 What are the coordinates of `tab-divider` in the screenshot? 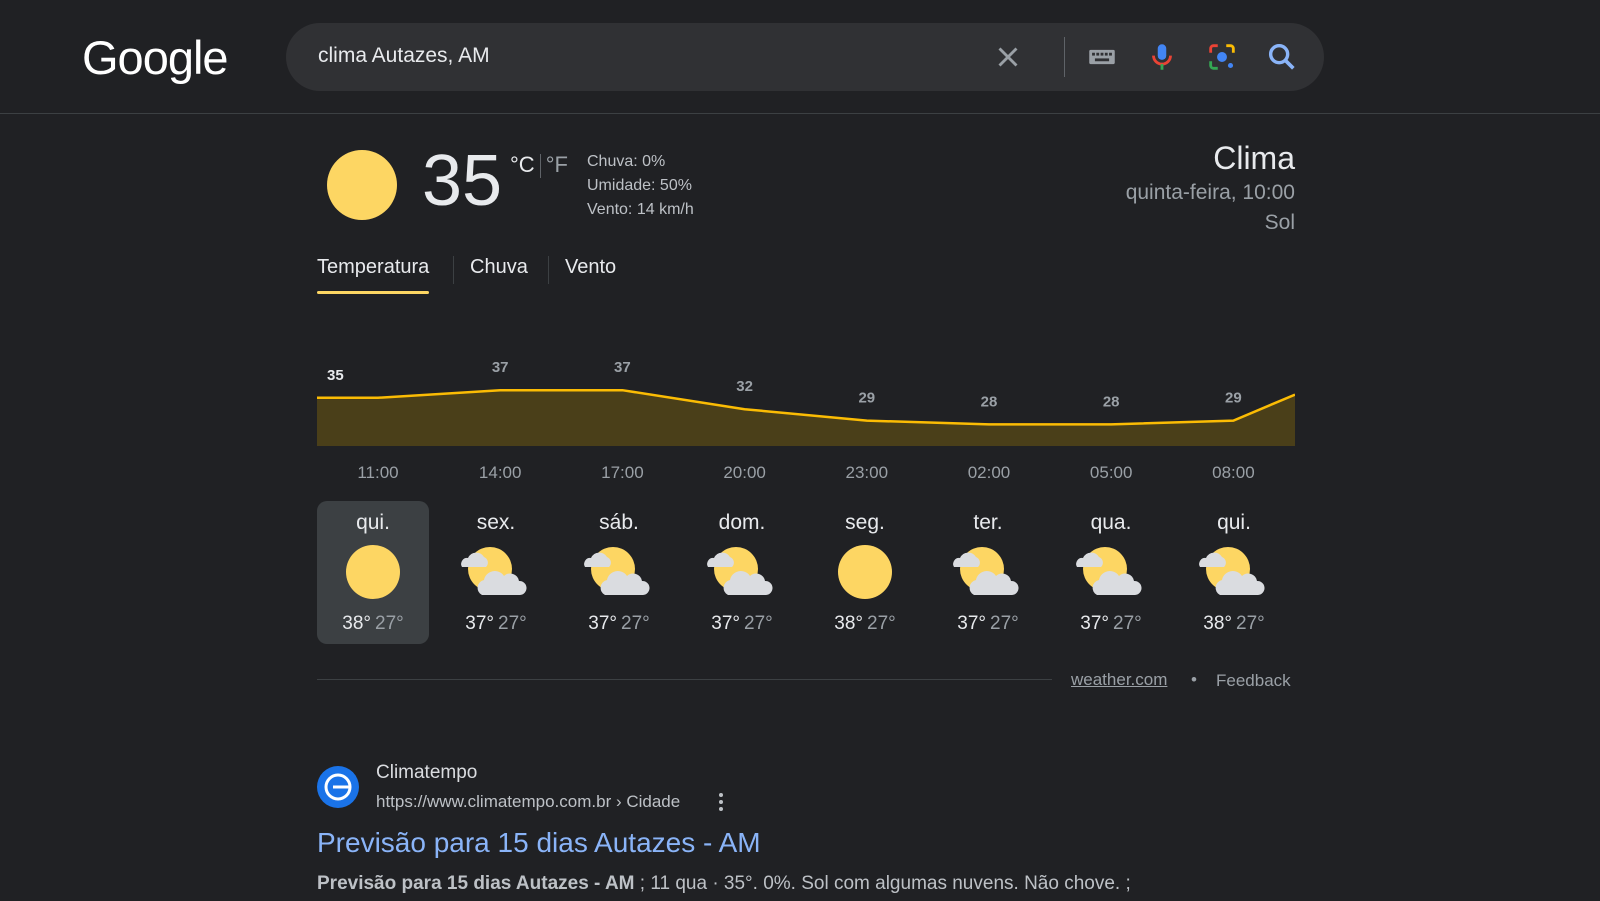 It's located at (548, 270).